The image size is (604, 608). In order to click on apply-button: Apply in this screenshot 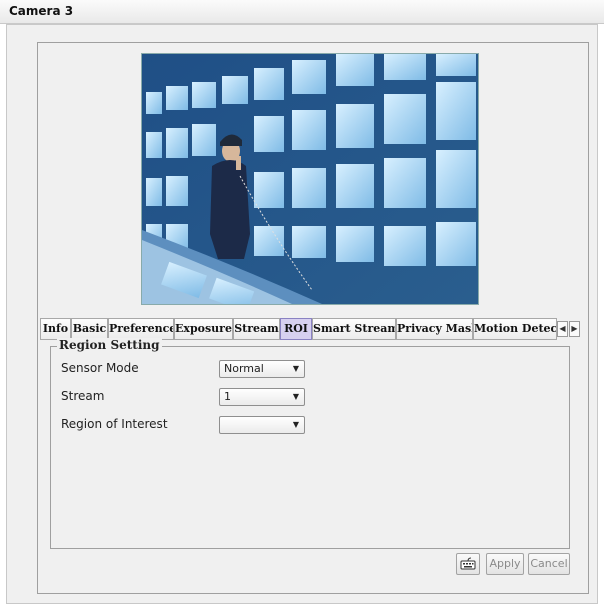, I will do `click(505, 564)`.